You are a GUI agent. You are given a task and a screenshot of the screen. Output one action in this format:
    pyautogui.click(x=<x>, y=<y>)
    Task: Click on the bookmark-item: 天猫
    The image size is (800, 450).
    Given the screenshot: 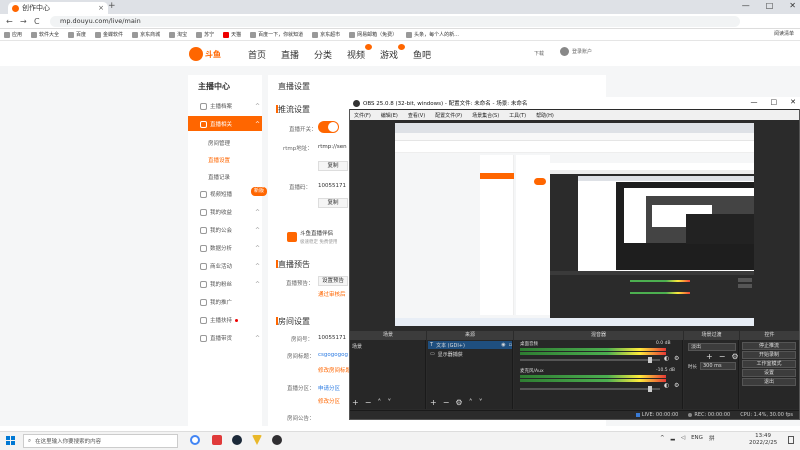 What is the action you would take?
    pyautogui.click(x=232, y=34)
    